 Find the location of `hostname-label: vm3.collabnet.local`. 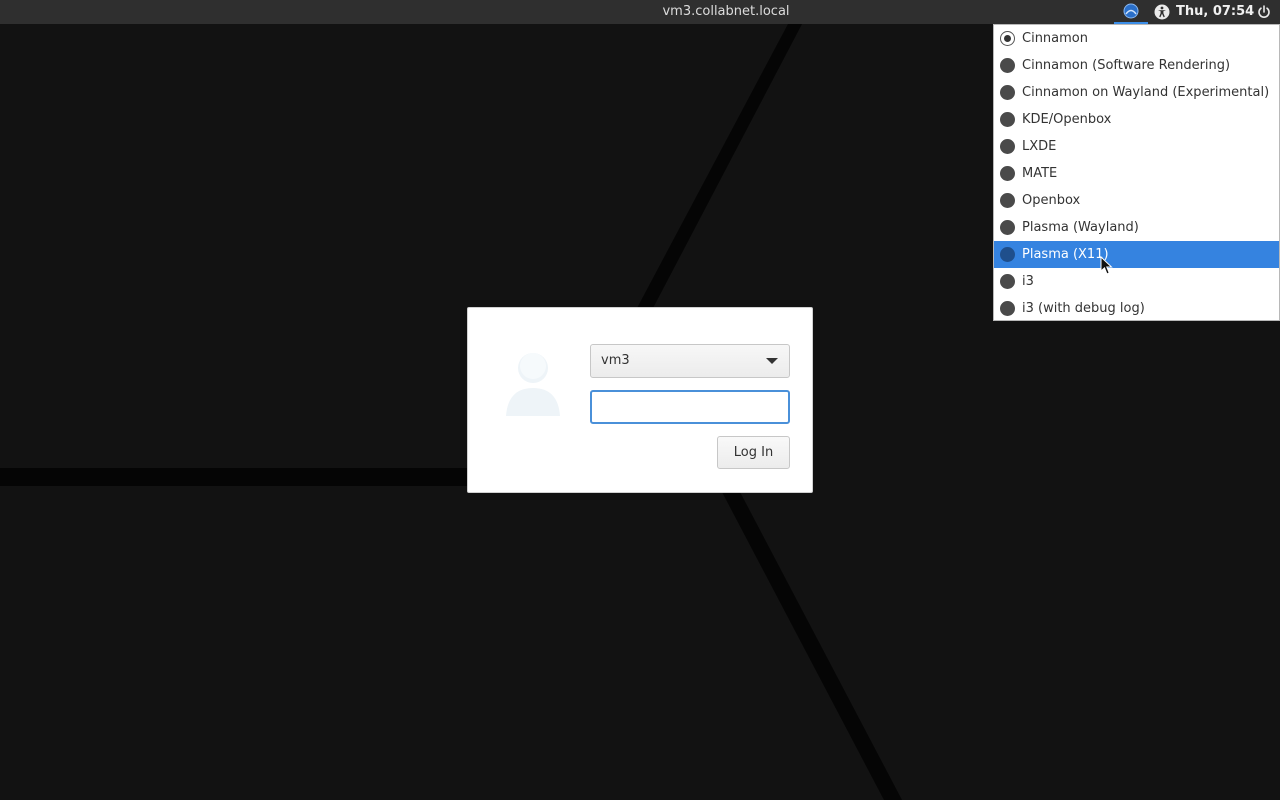

hostname-label: vm3.collabnet.local is located at coordinates (726, 11).